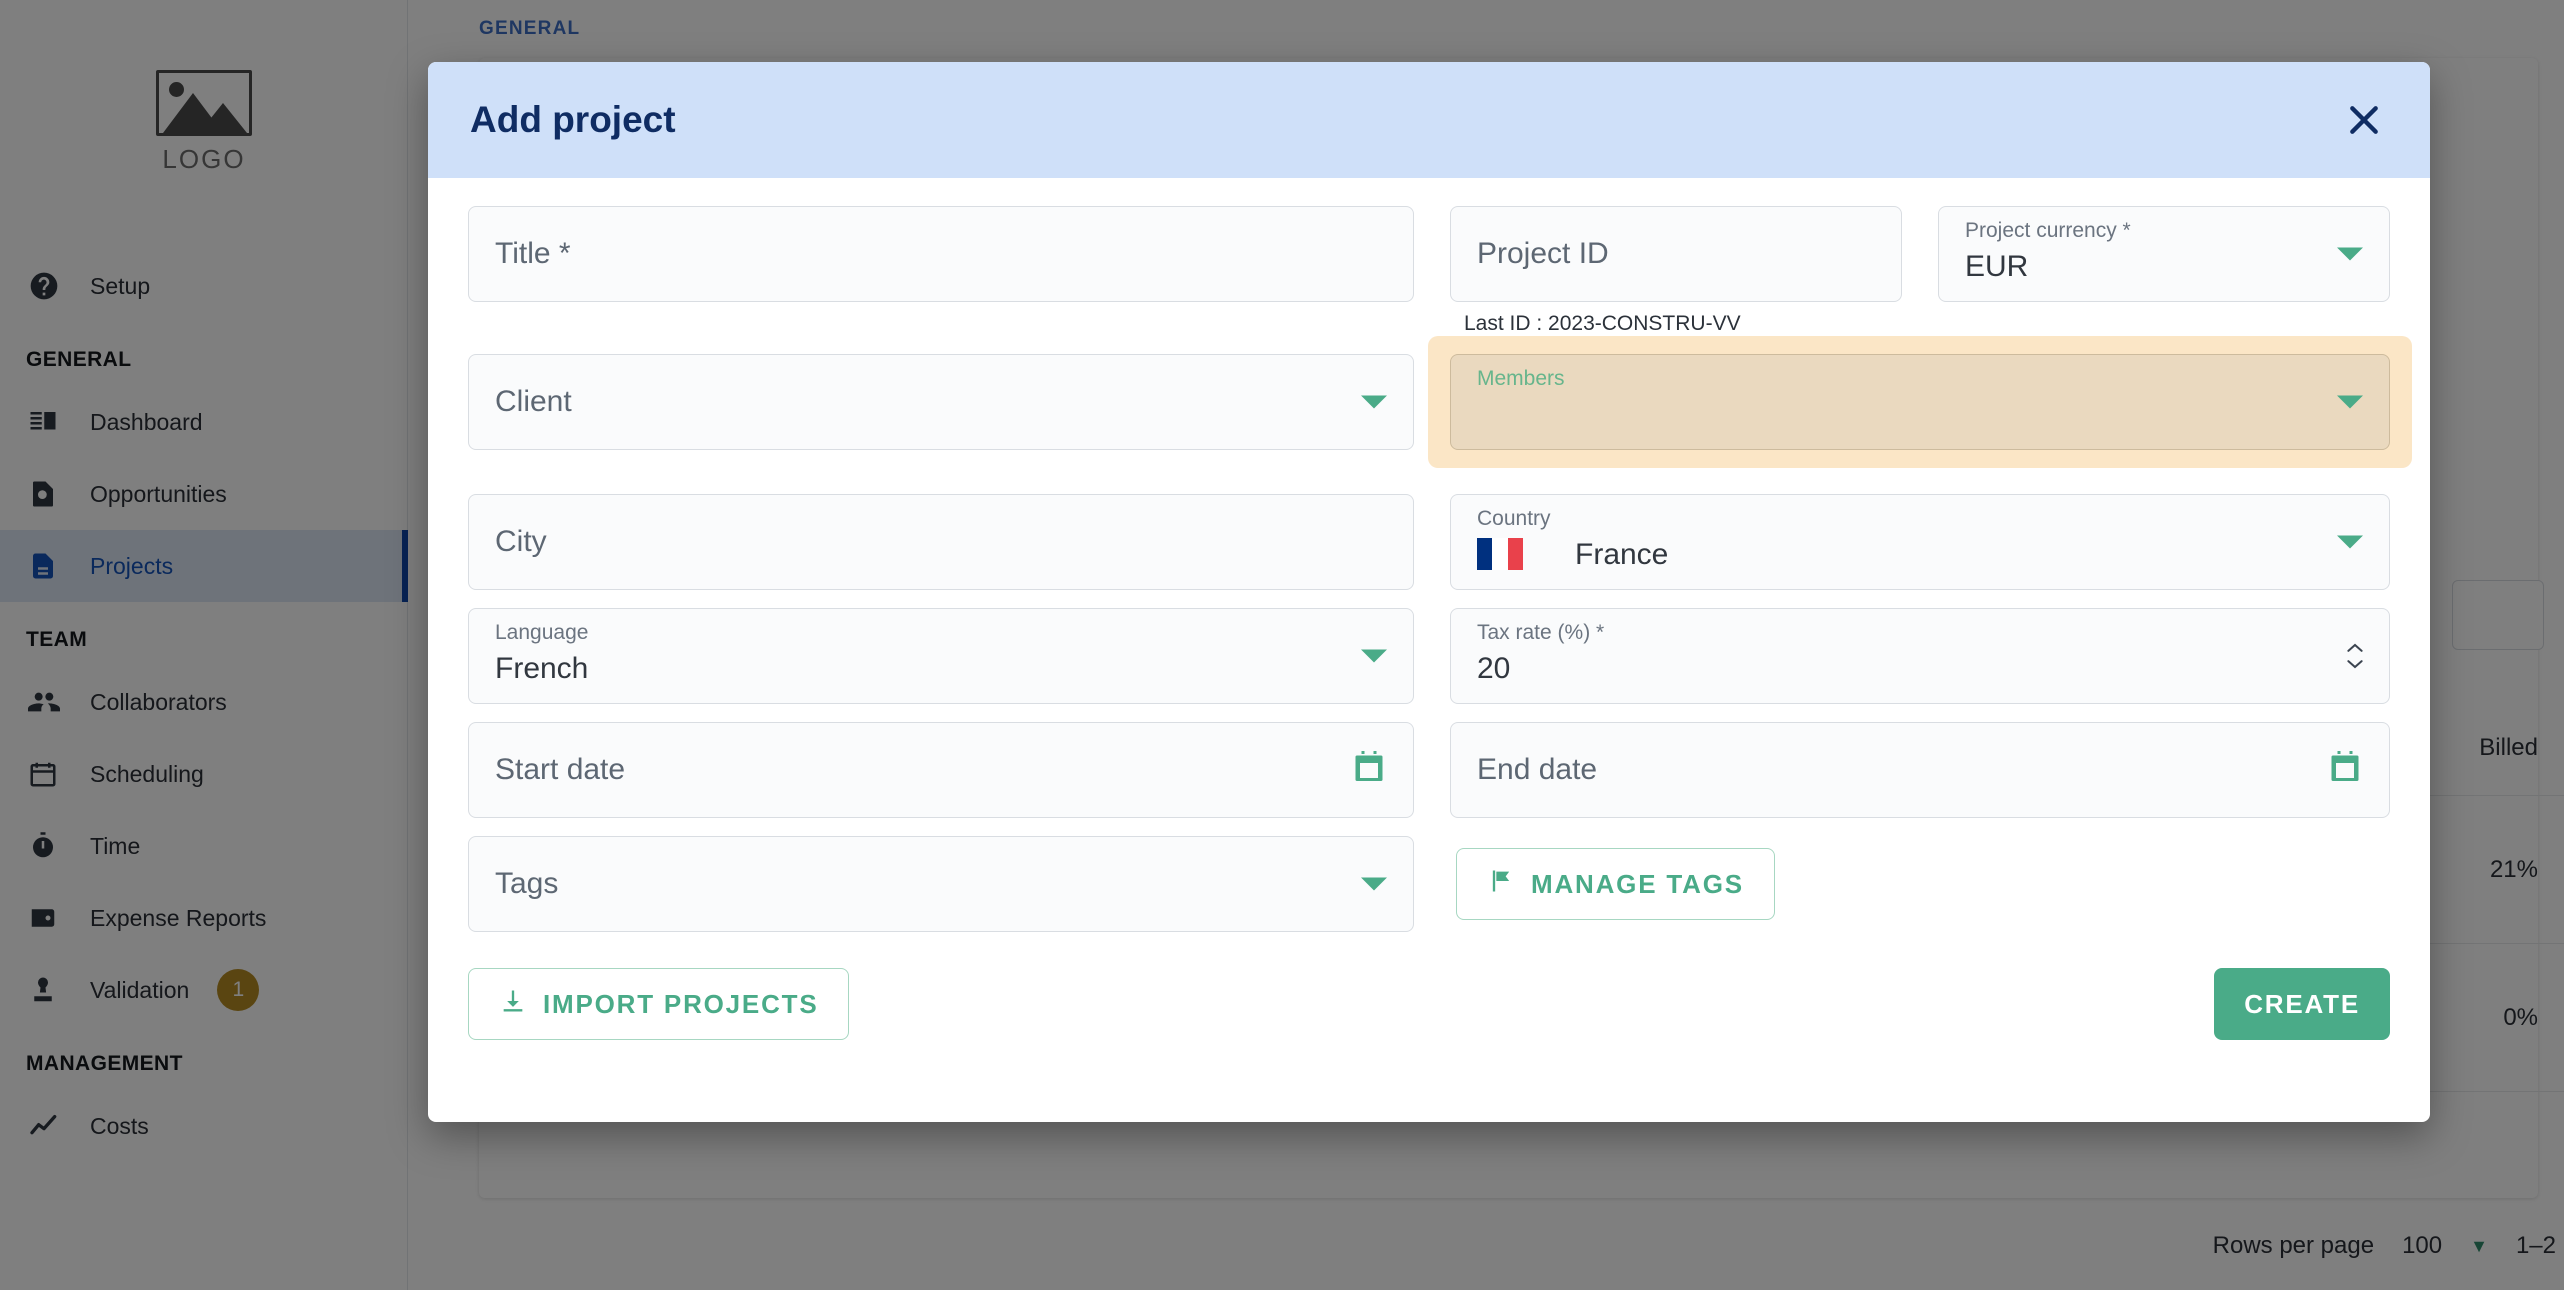  I want to click on dialog-footer: IMPORT PROJECTS CREATE, so click(1429, 1004).